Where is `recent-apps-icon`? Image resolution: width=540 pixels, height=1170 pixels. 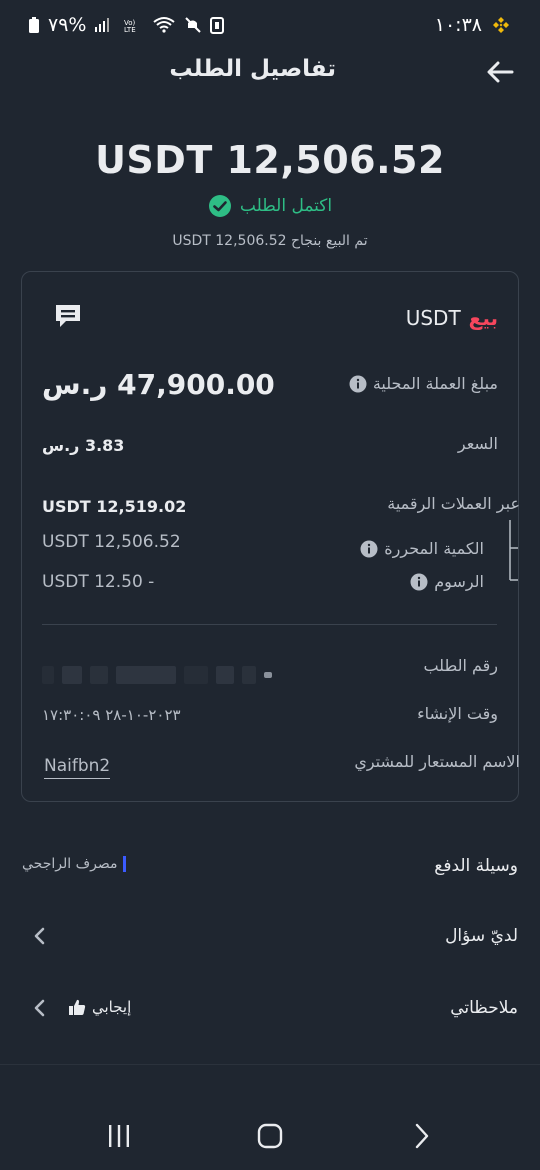 recent-apps-icon is located at coordinates (119, 1136).